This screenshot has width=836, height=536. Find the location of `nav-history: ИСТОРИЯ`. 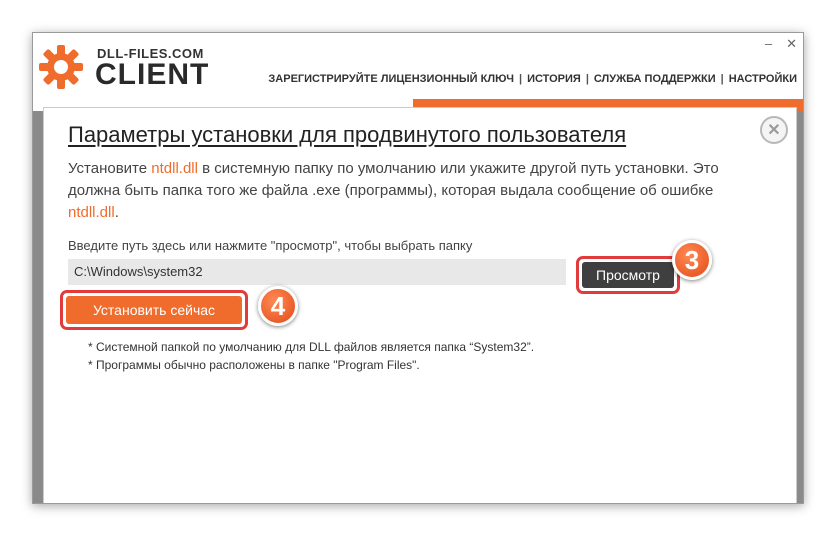

nav-history: ИСТОРИЯ is located at coordinates (554, 79).